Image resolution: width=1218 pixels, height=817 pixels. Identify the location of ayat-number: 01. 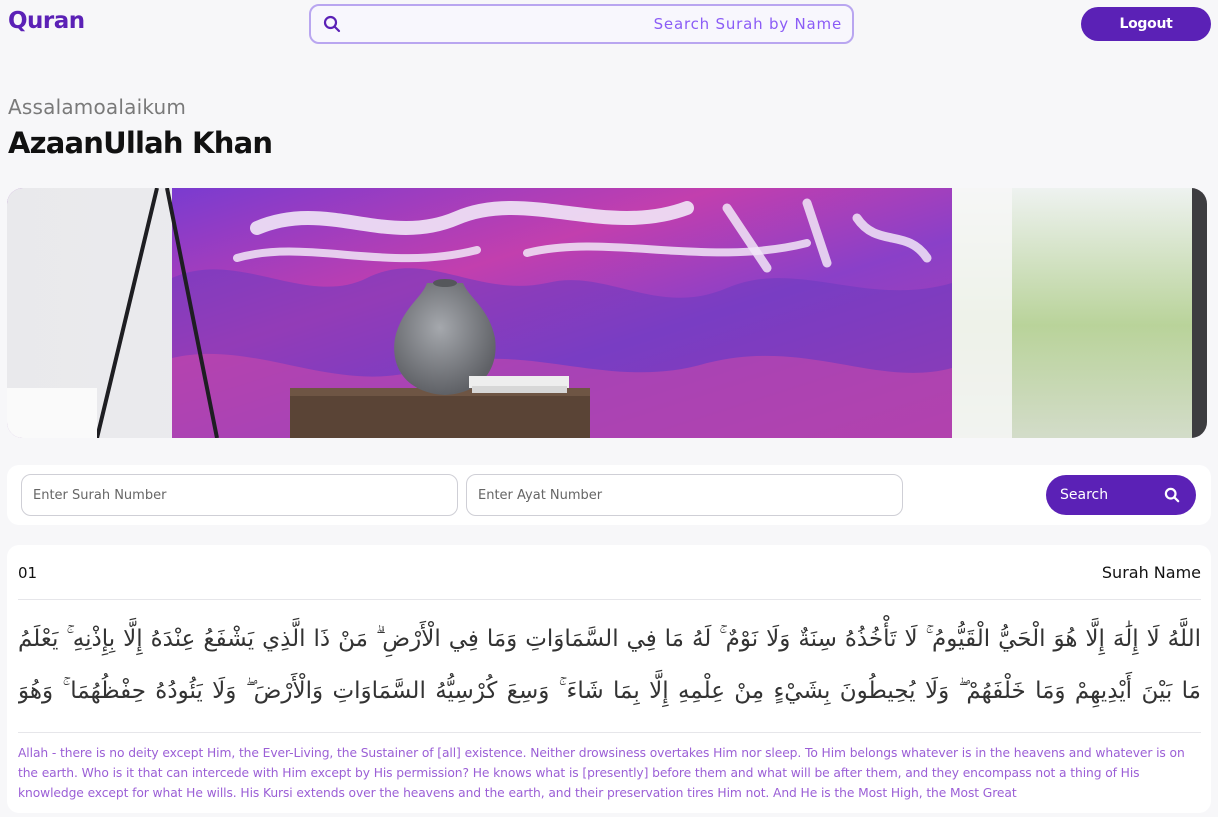
(28, 573).